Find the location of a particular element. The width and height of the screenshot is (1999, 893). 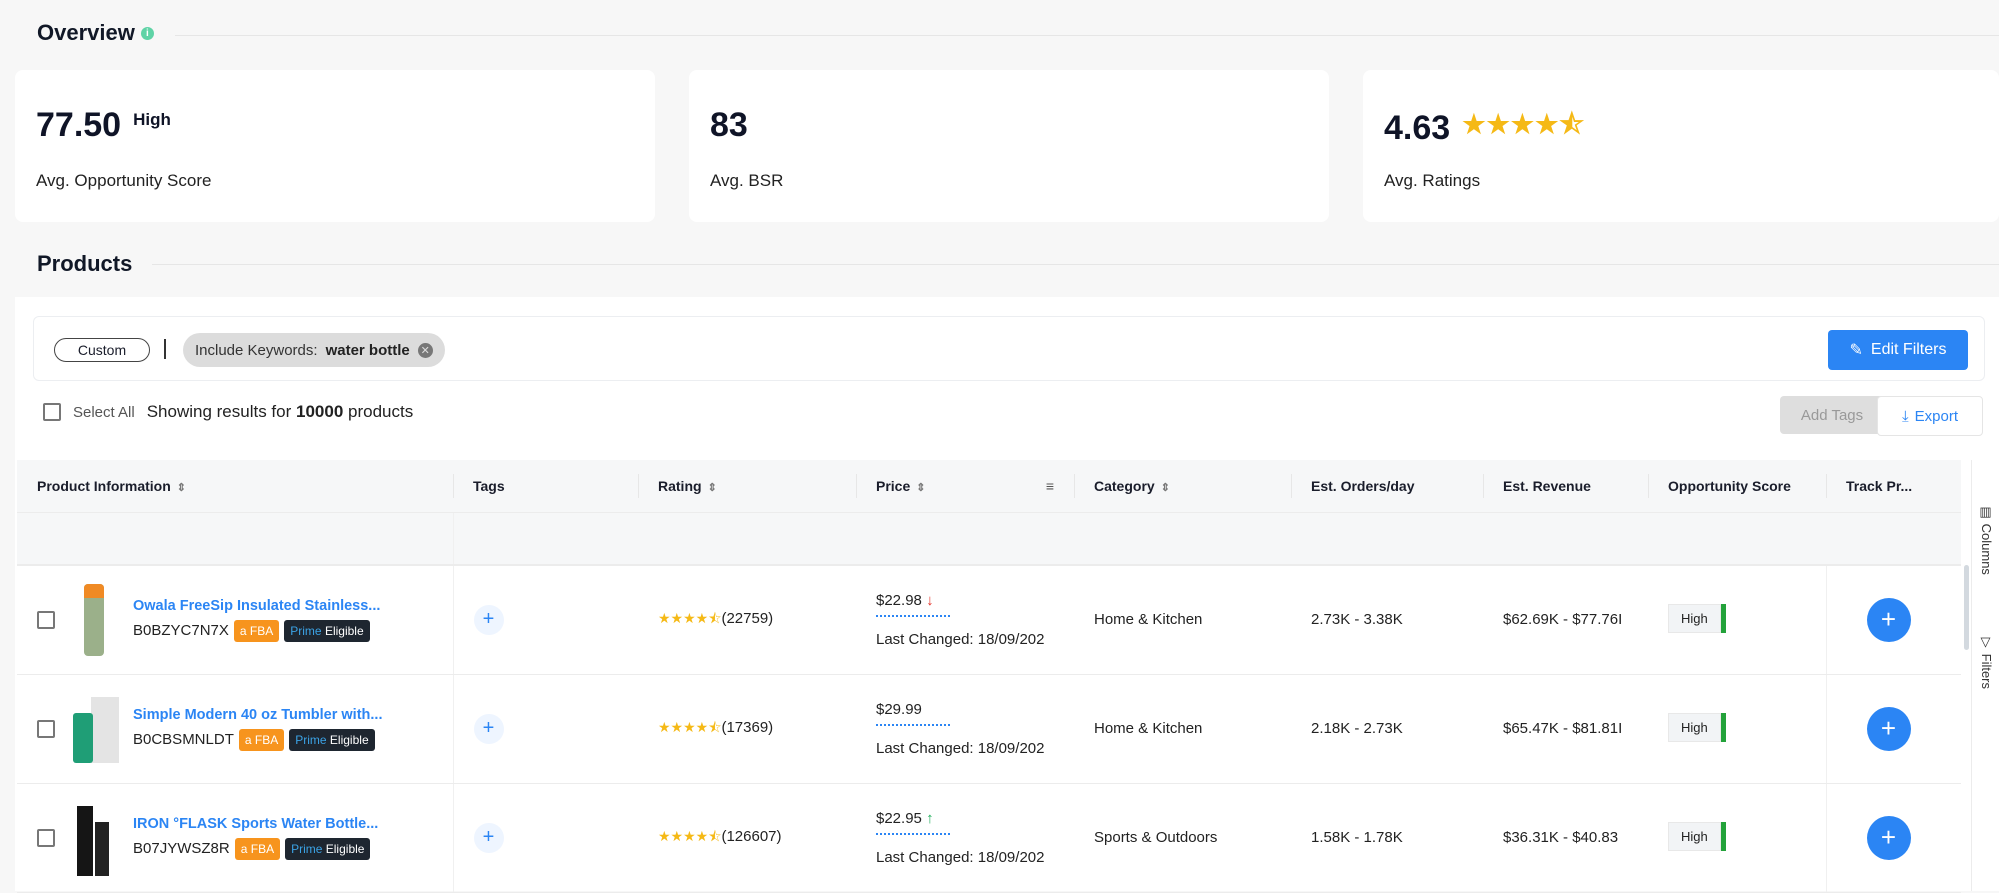

card-value: 77.50 is located at coordinates (79, 125).